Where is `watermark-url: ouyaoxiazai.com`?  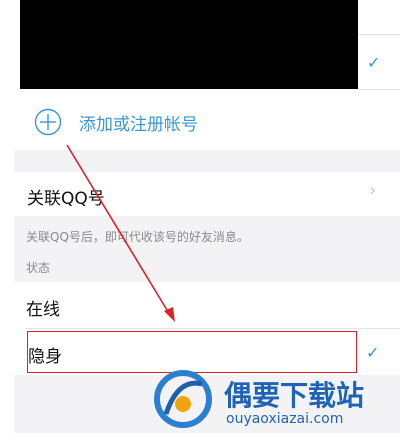
watermark-url: ouyaoxiazai.com is located at coordinates (285, 419).